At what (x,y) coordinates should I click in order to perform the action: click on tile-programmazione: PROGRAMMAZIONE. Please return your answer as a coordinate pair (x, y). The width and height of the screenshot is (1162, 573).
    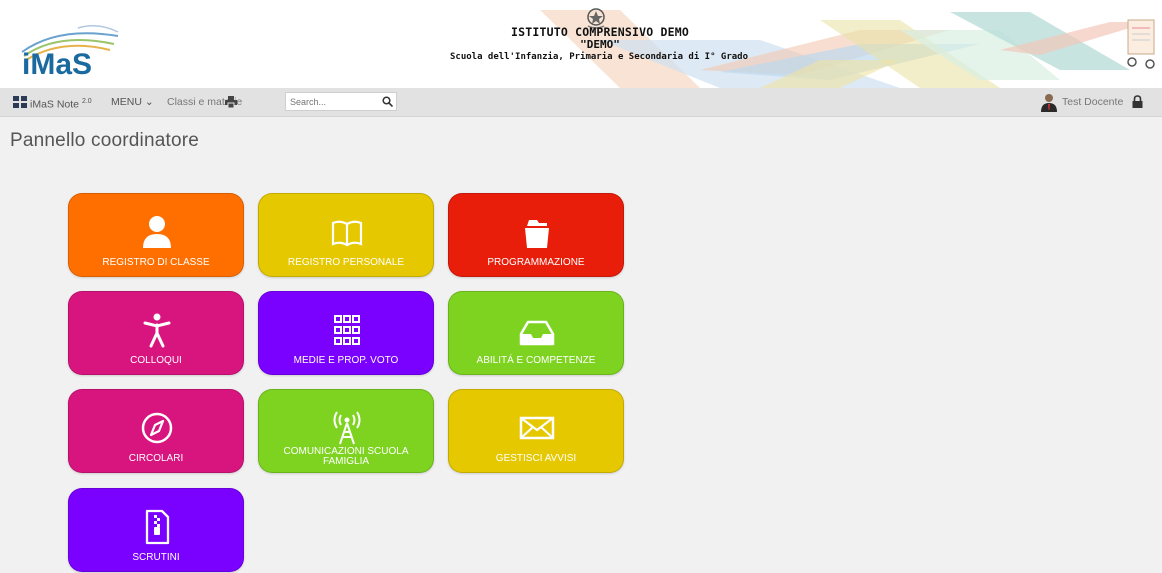
    Looking at the image, I should click on (536, 235).